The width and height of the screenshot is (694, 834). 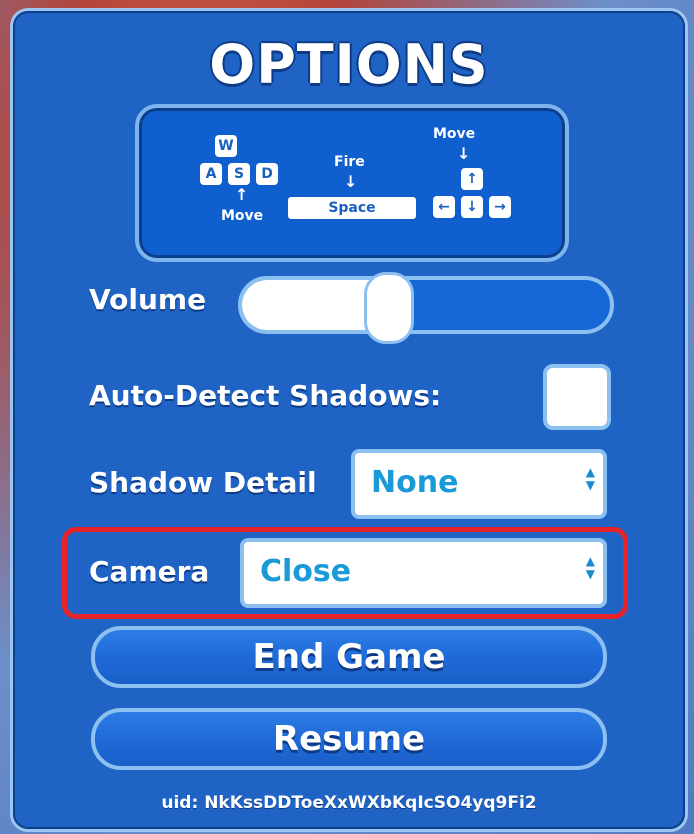 What do you see at coordinates (349, 657) in the screenshot?
I see `end-game-button: End Game` at bounding box center [349, 657].